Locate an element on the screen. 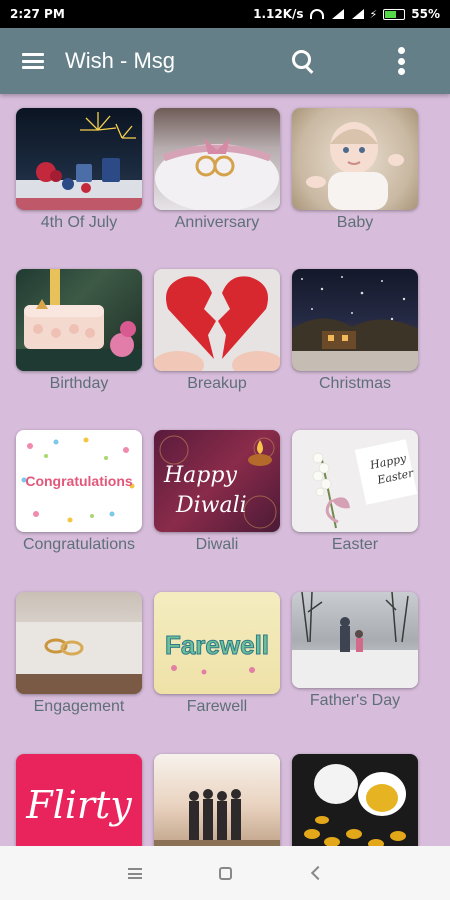 The width and height of the screenshot is (450, 900). signal-icon is located at coordinates (337, 14).